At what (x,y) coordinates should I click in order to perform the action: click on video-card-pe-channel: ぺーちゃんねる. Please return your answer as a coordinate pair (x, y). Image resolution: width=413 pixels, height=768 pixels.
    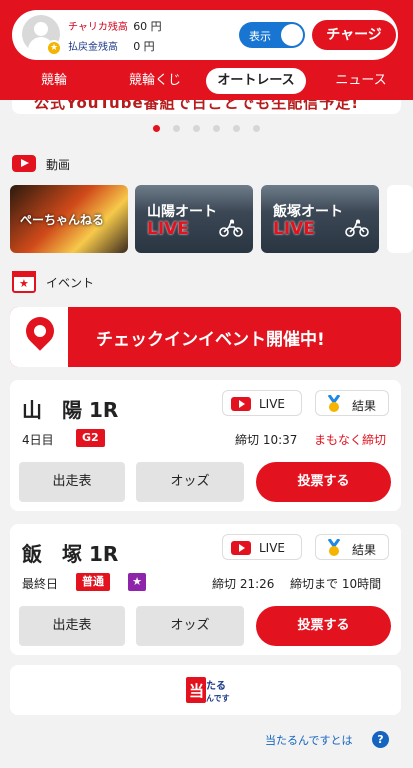
    Looking at the image, I should click on (69, 219).